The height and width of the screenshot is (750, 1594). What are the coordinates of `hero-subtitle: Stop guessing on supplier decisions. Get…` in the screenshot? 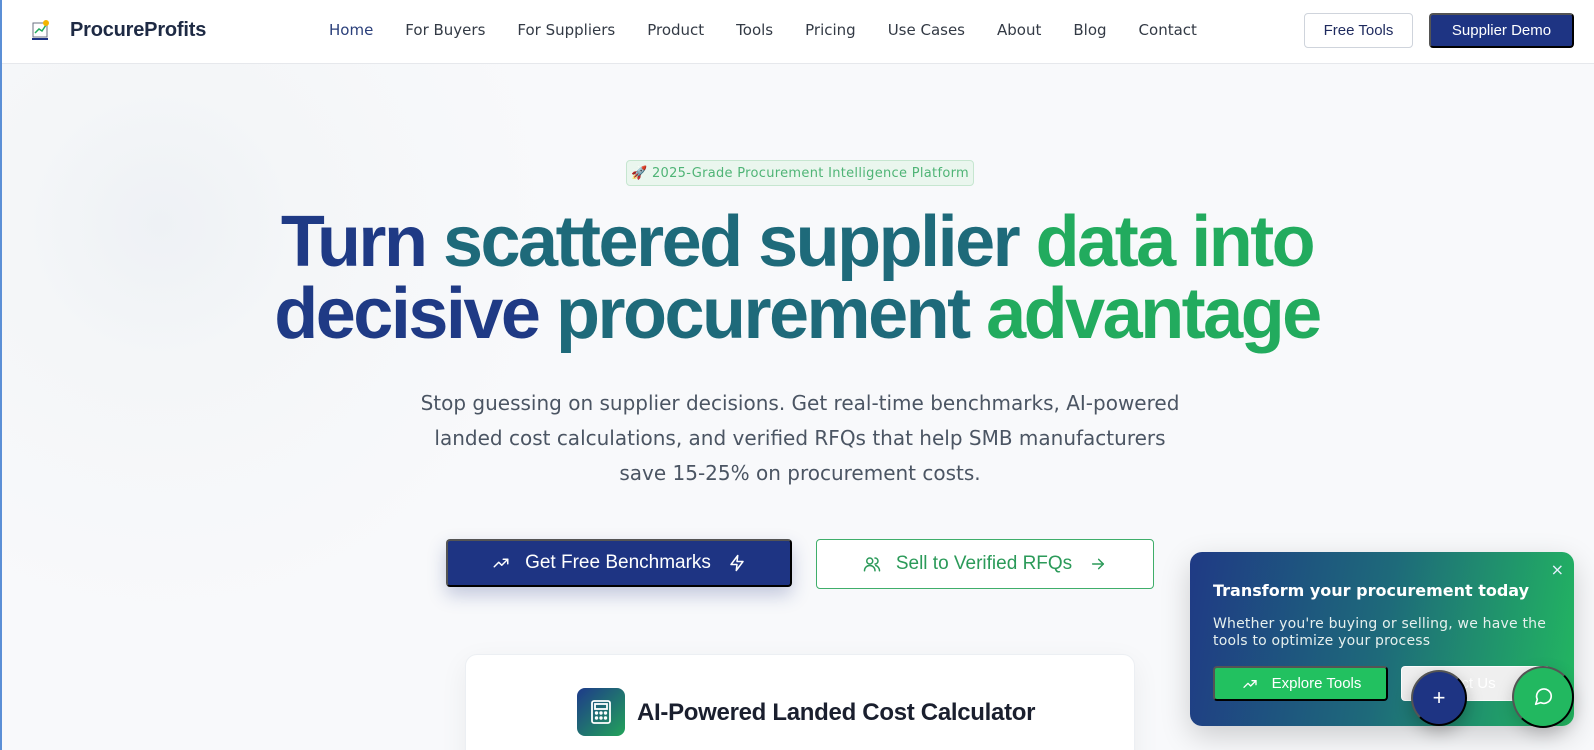 It's located at (800, 438).